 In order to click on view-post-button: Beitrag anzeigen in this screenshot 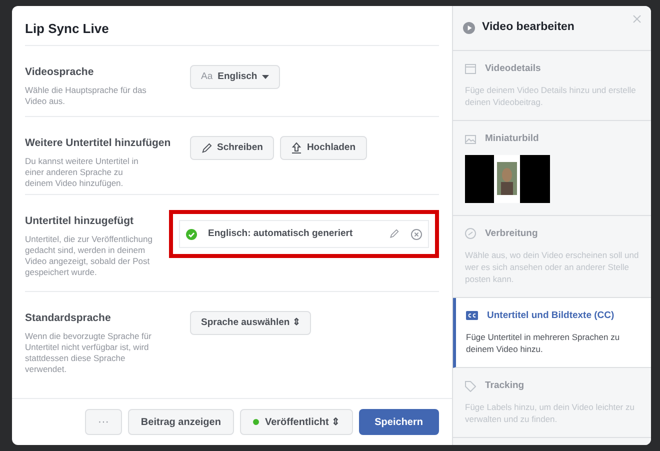, I will do `click(181, 422)`.